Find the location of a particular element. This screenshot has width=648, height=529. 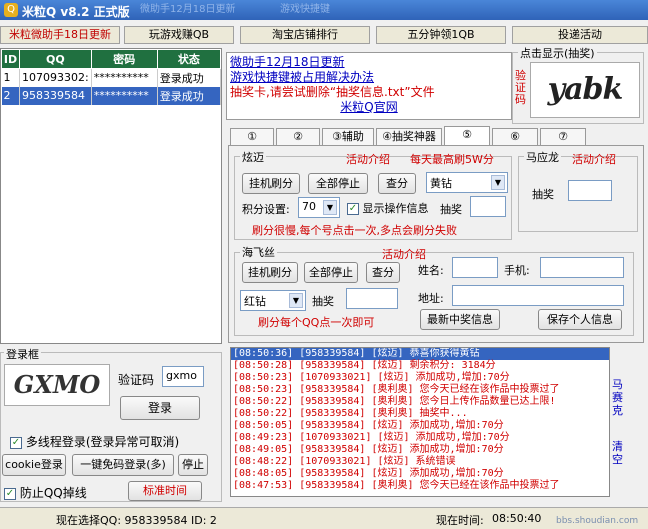

mosaic-link: 马 赛 克 is located at coordinates (622, 397).